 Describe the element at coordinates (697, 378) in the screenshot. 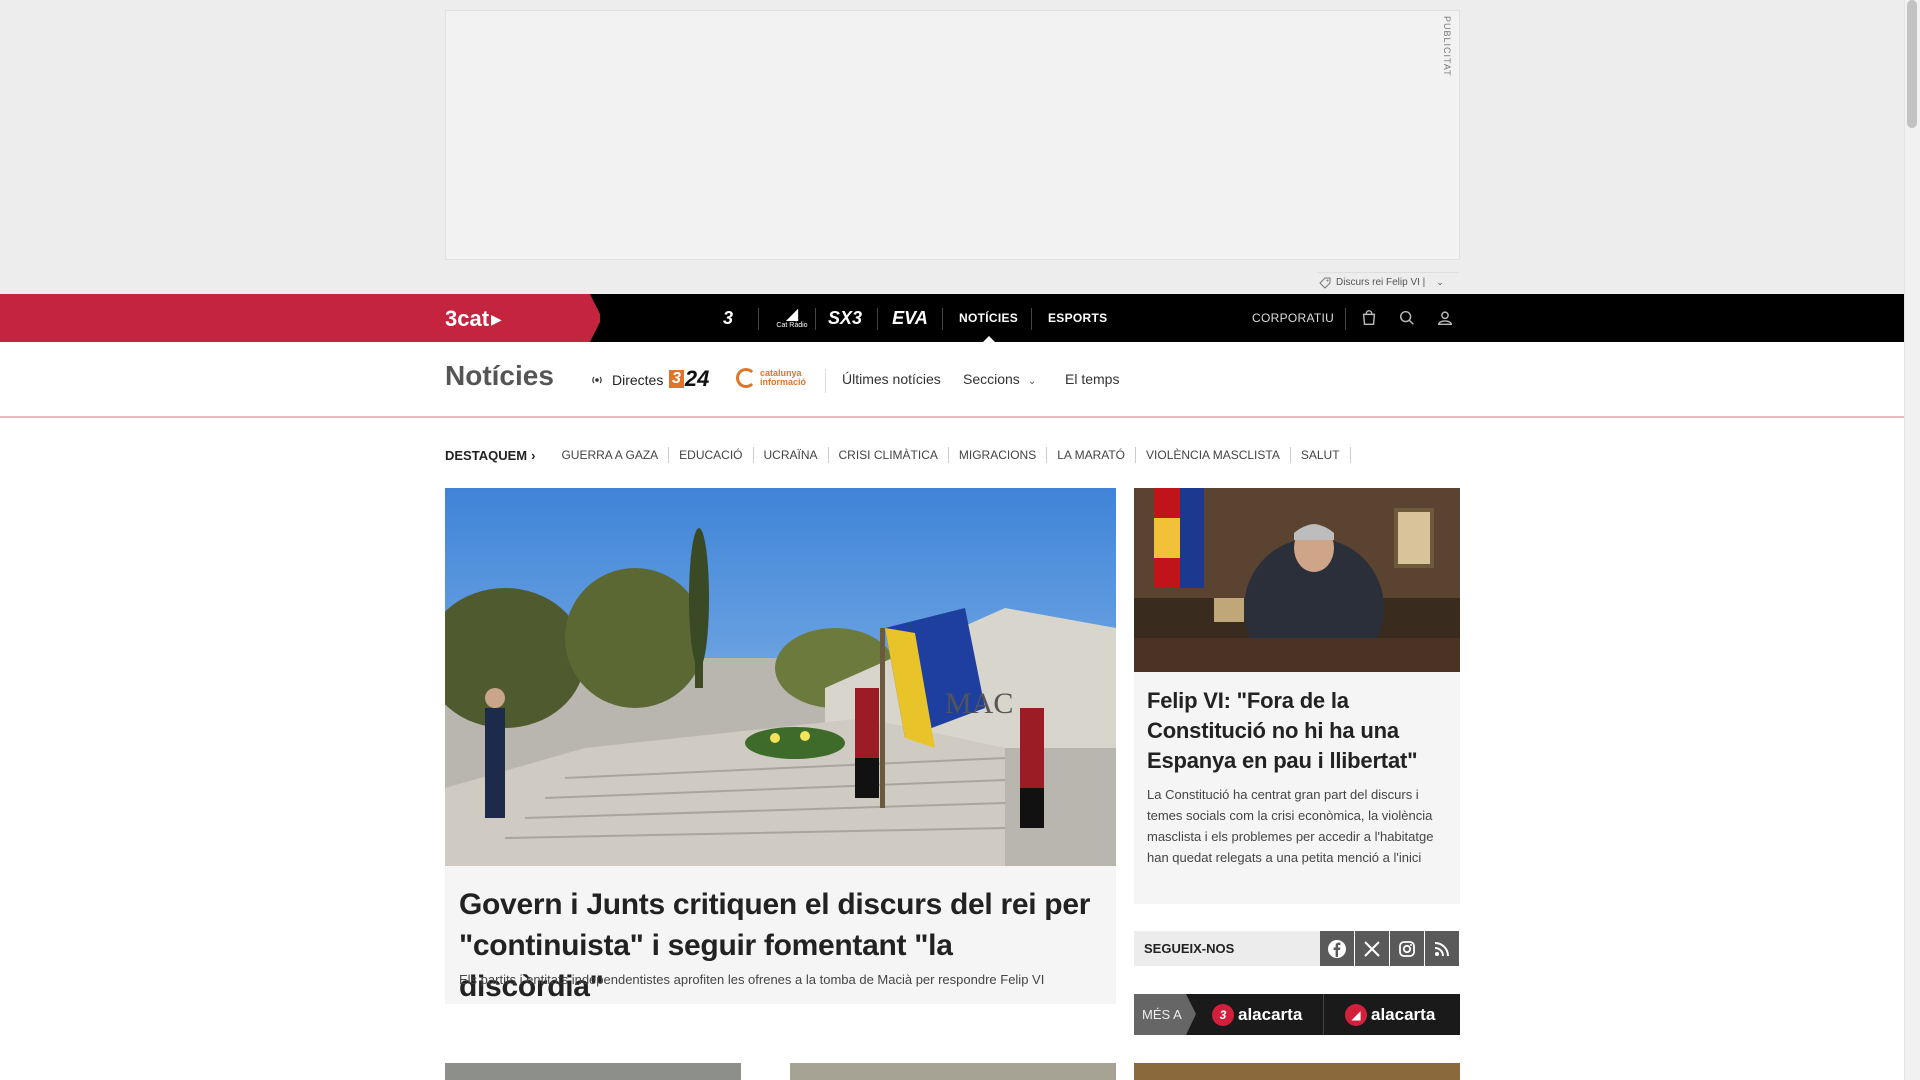

I see `324-logo-text: 24` at that location.